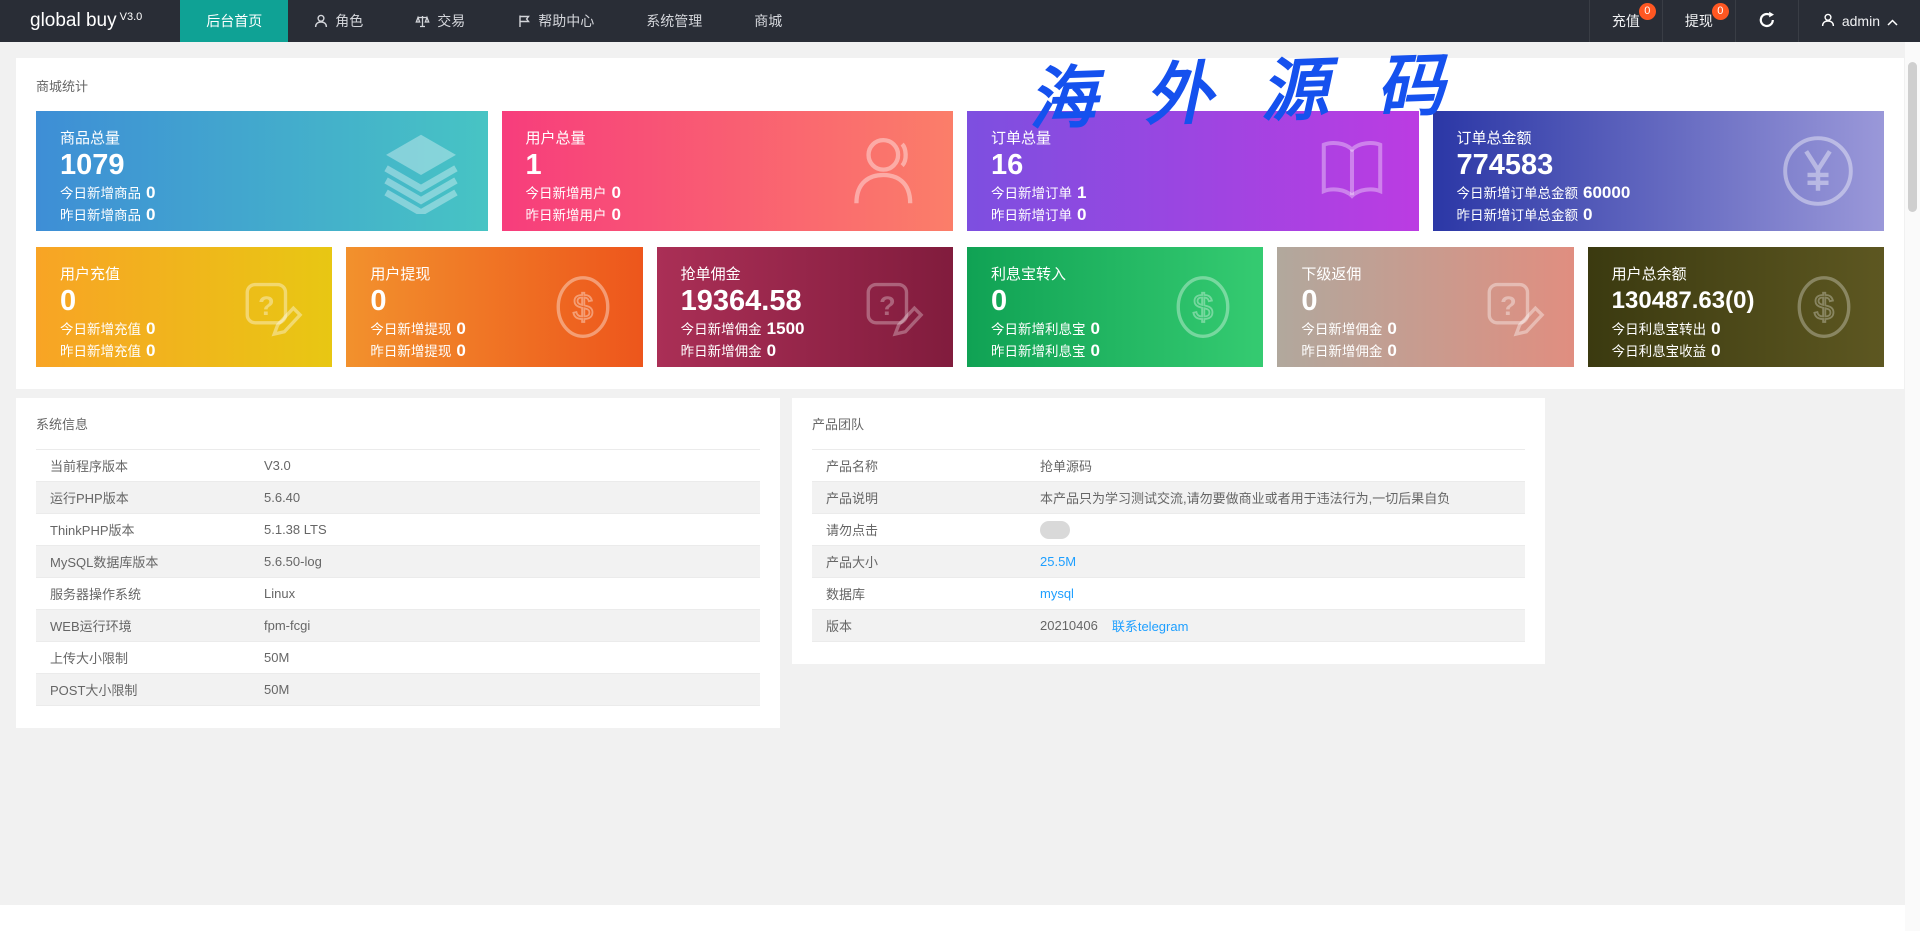  Describe the element at coordinates (62, 86) in the screenshot. I see `stats-panel-title: 商城统计` at that location.